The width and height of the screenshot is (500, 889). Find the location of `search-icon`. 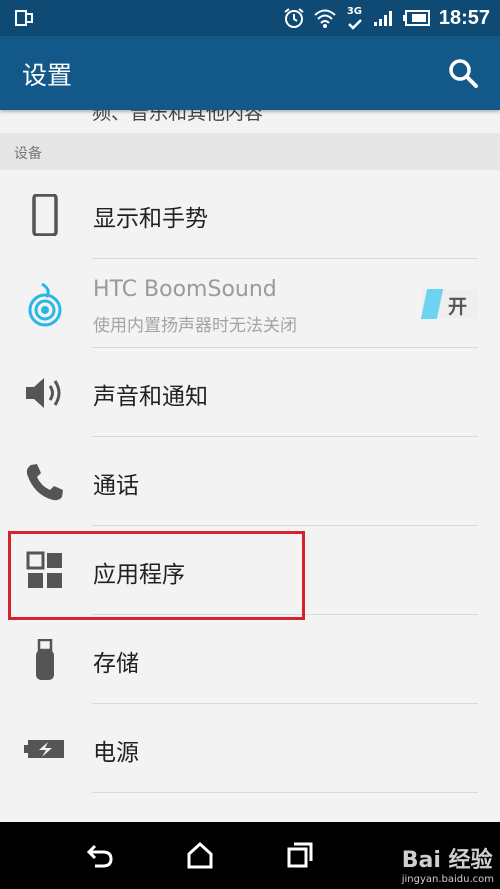

search-icon is located at coordinates (463, 73).